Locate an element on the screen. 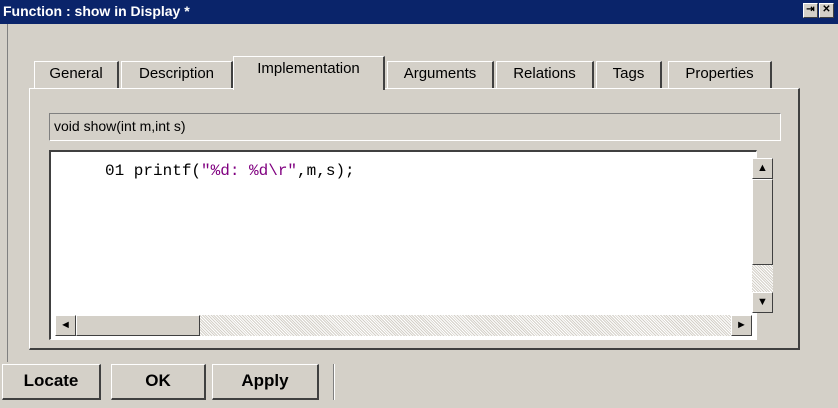  tab-relations: Relations is located at coordinates (545, 74).